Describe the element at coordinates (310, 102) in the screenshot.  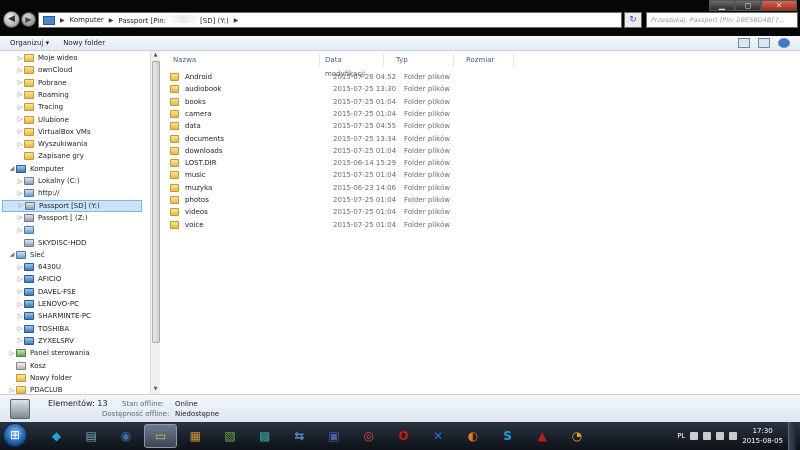
I see `file-row: books 2015-07-25 01:04 Folder plików` at that location.